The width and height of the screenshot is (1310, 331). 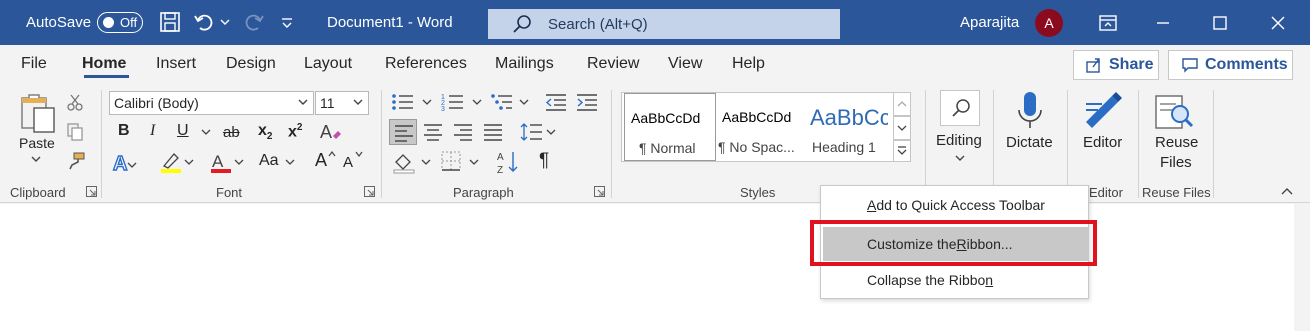 What do you see at coordinates (1175, 112) in the screenshot?
I see `reuse-files-icon` at bounding box center [1175, 112].